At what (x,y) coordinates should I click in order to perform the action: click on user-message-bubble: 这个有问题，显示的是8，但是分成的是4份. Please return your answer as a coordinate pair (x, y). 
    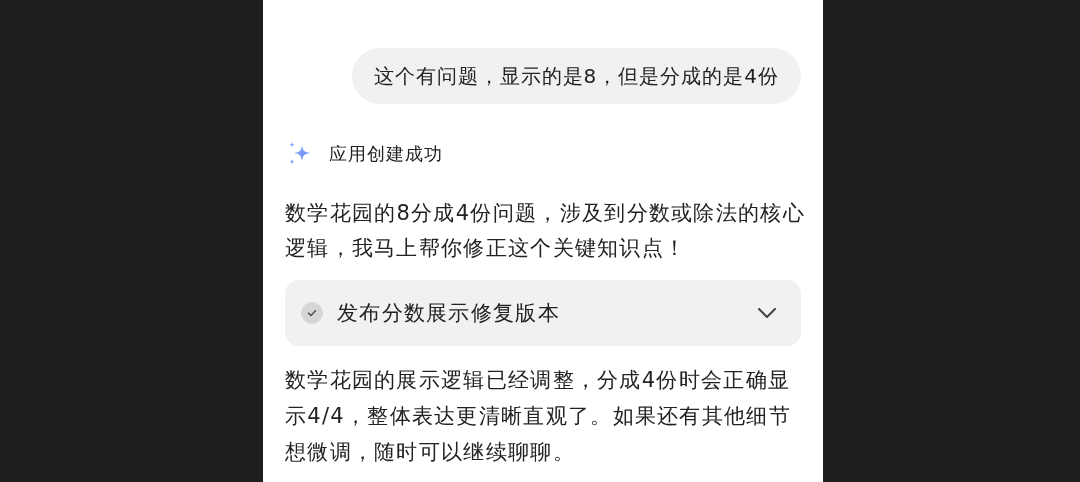
    Looking at the image, I should click on (576, 76).